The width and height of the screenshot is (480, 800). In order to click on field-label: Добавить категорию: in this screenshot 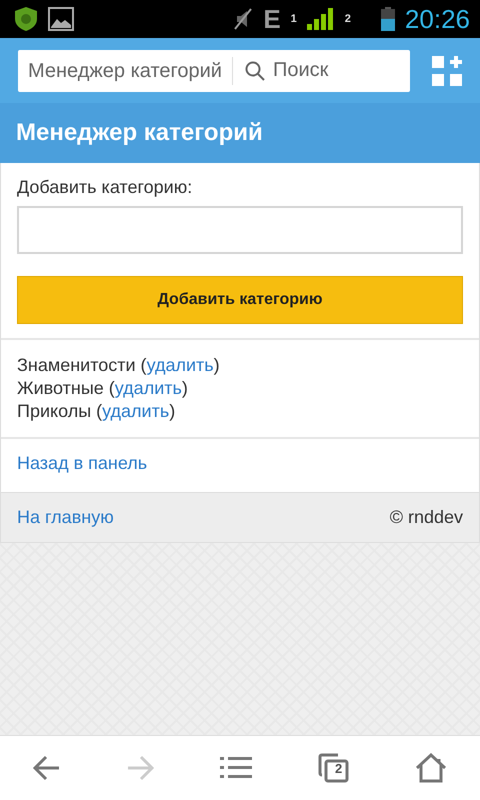, I will do `click(105, 187)`.